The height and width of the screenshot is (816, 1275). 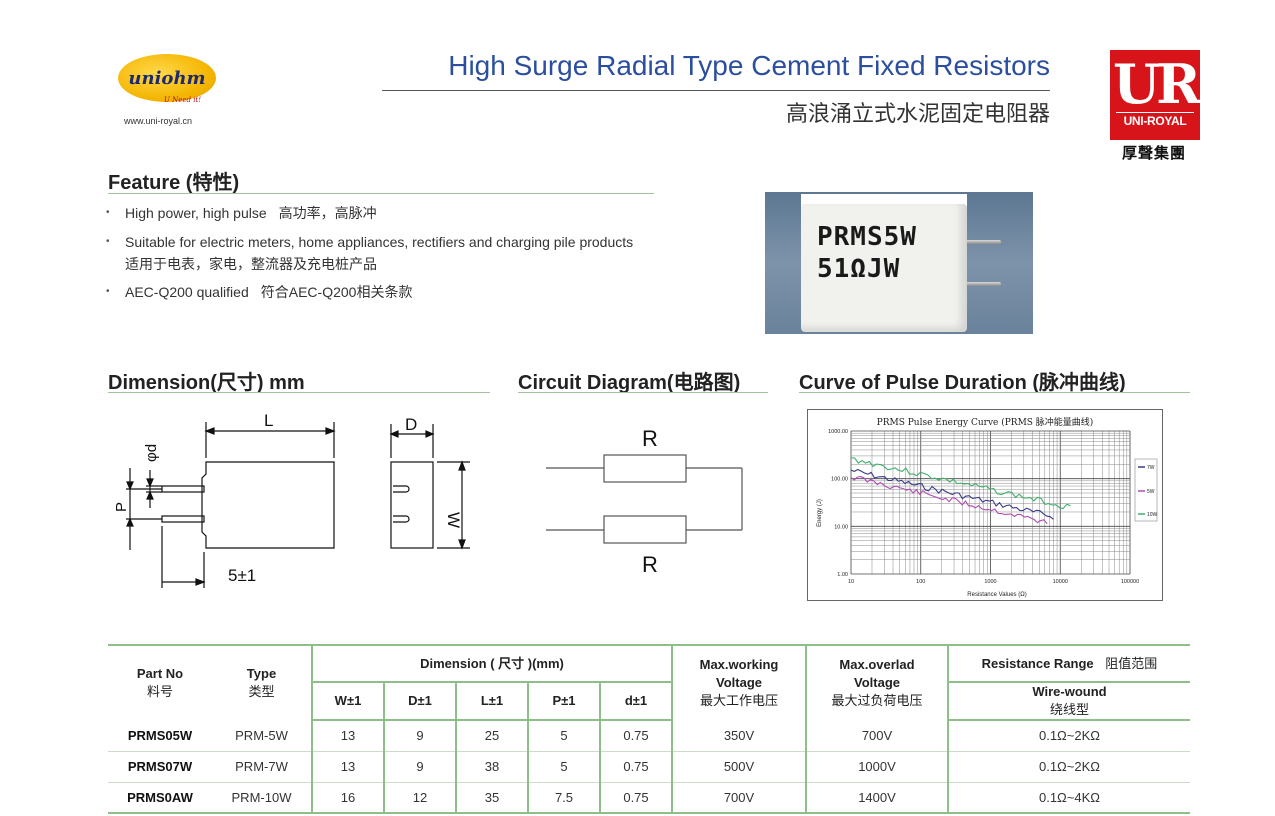 What do you see at coordinates (160, 682) in the screenshot?
I see `header-part-no: Part No 料号` at bounding box center [160, 682].